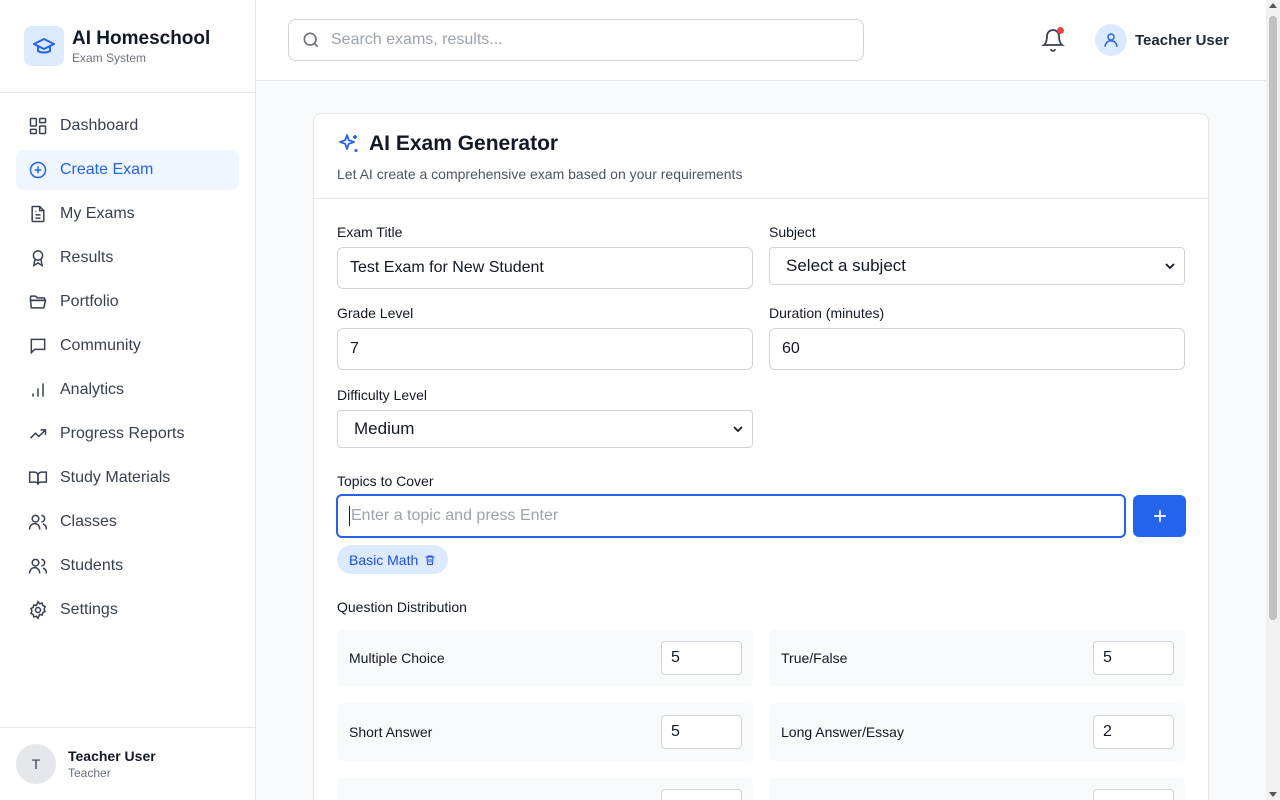  I want to click on search-input, so click(581, 40).